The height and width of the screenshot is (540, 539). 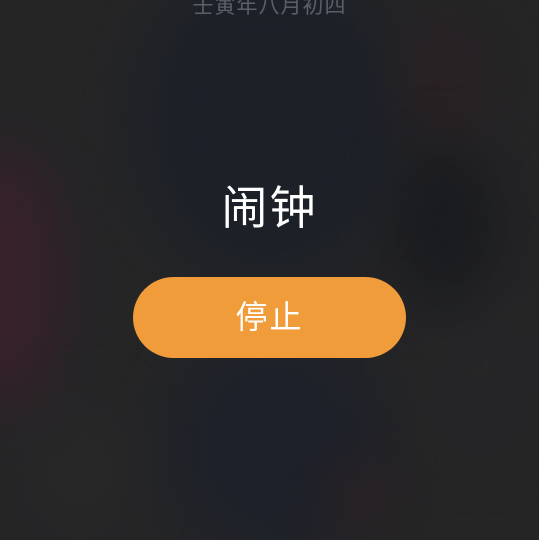 I want to click on lunar-date: 壬寅年八月初四, so click(x=269, y=9).